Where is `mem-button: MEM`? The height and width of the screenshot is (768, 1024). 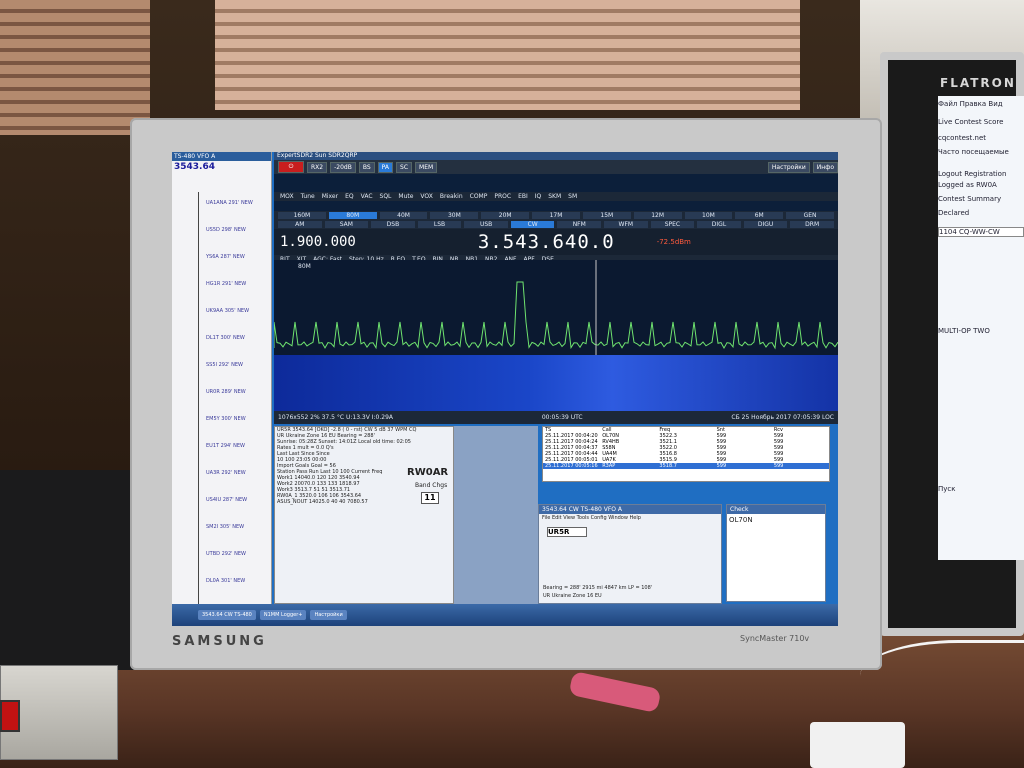 mem-button: MEM is located at coordinates (426, 167).